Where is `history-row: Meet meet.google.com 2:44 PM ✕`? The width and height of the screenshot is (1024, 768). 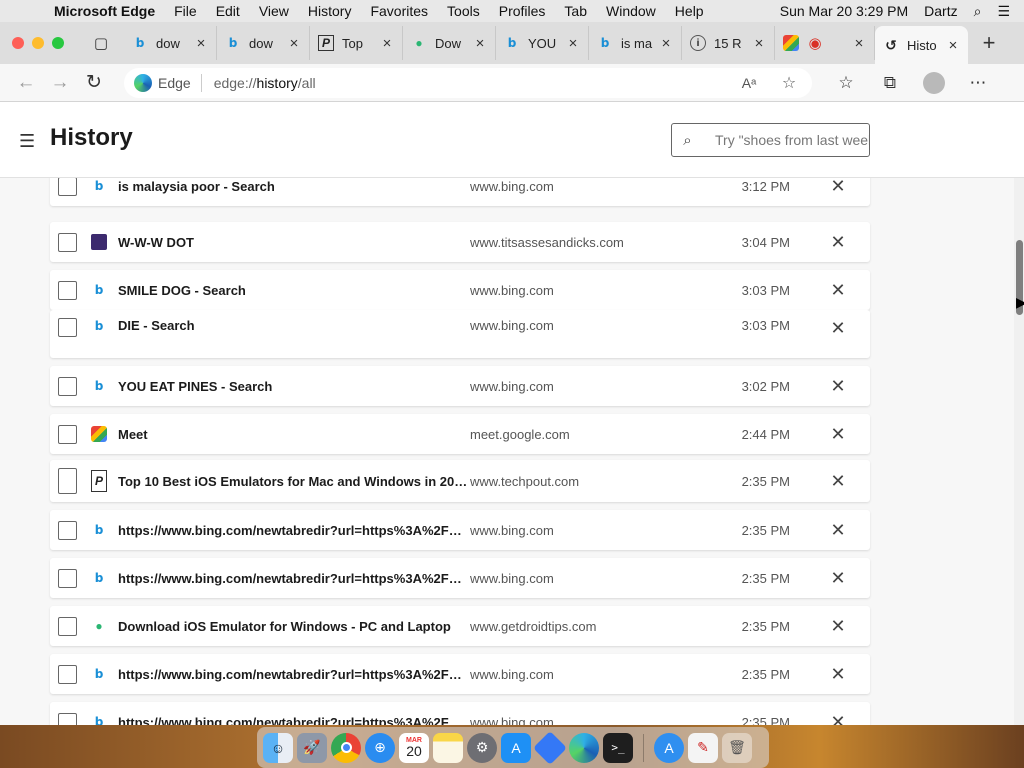 history-row: Meet meet.google.com 2:44 PM ✕ is located at coordinates (460, 434).